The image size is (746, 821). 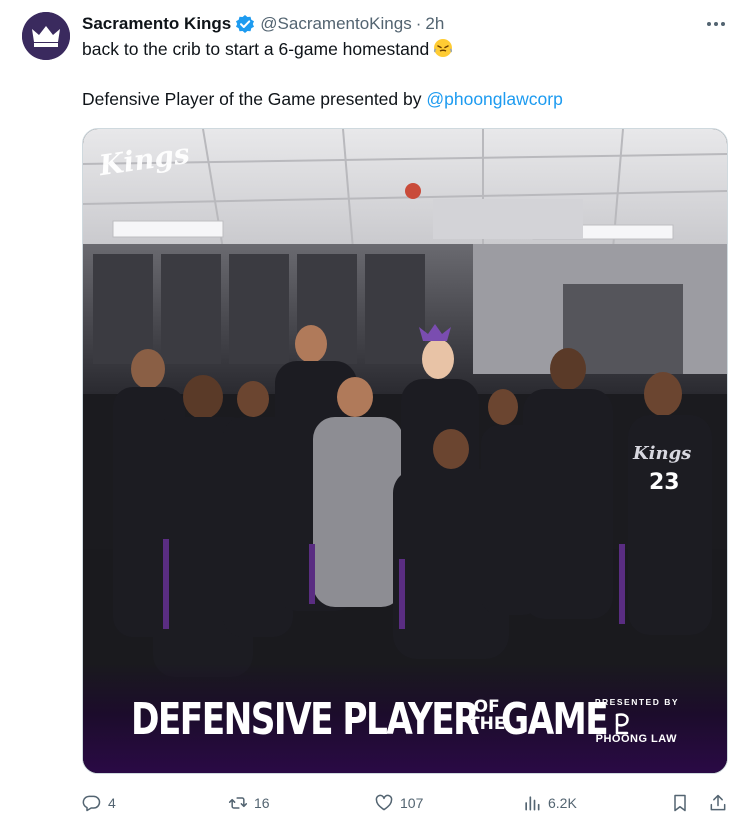 What do you see at coordinates (112, 803) in the screenshot?
I see `reply-count: 4` at bounding box center [112, 803].